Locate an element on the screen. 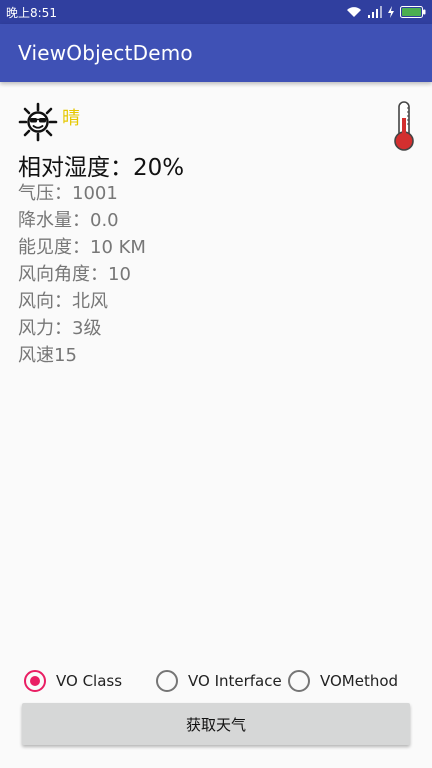  pressure-value: 气压：1001 is located at coordinates (68, 193).